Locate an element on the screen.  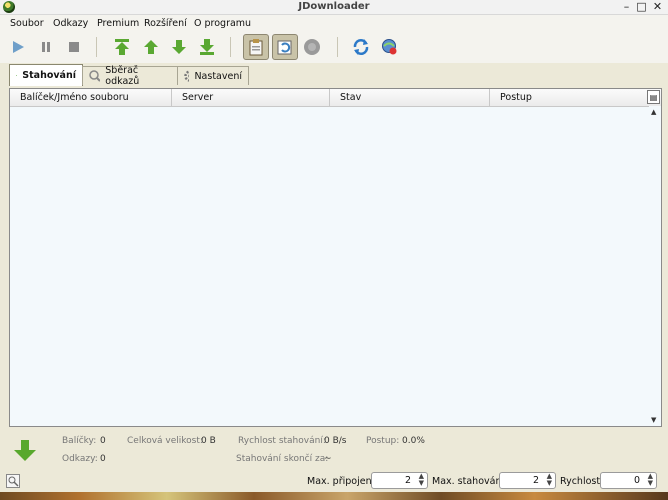
update-icon is located at coordinates (389, 47).